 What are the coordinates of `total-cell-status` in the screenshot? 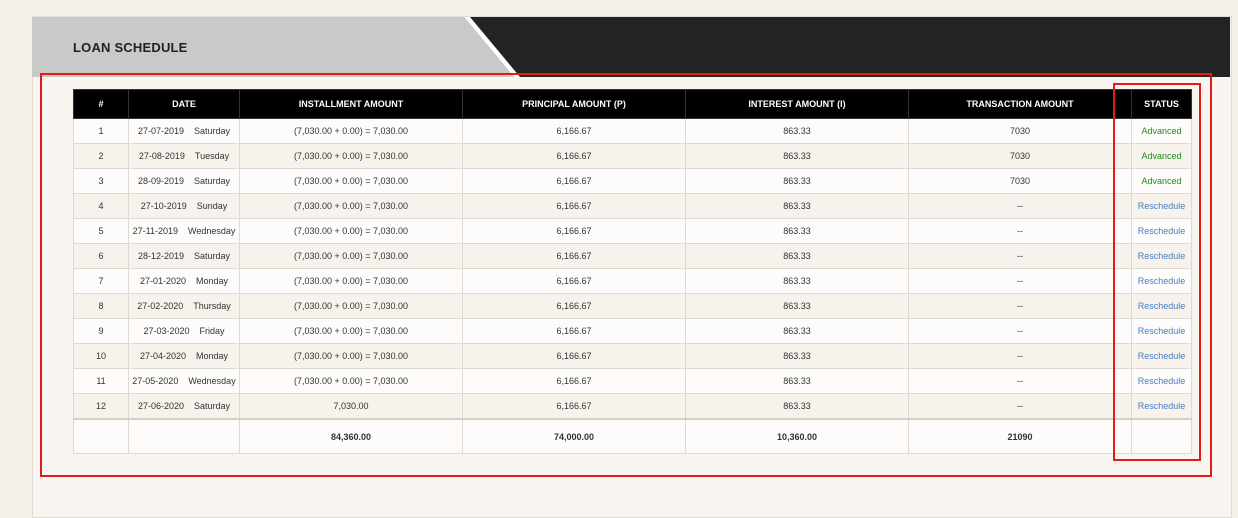 It's located at (1161, 436).